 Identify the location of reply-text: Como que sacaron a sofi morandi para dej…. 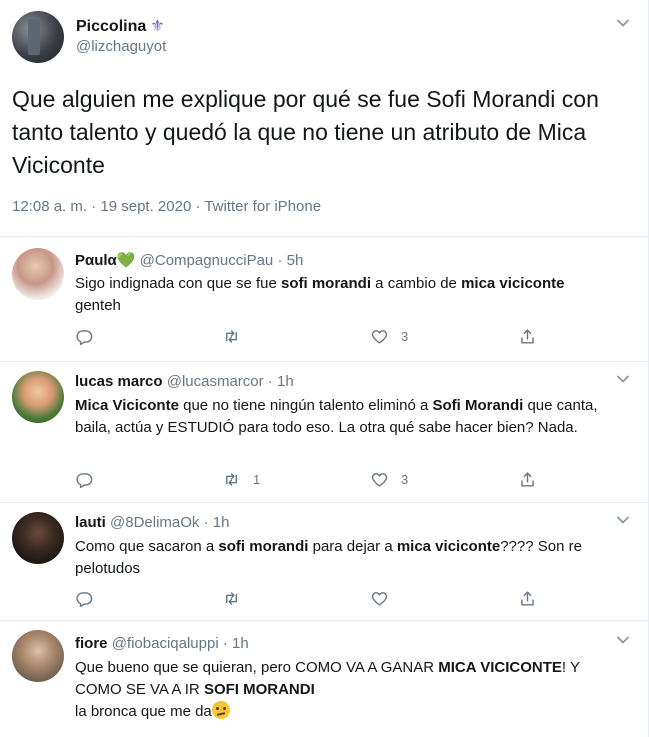
(328, 557).